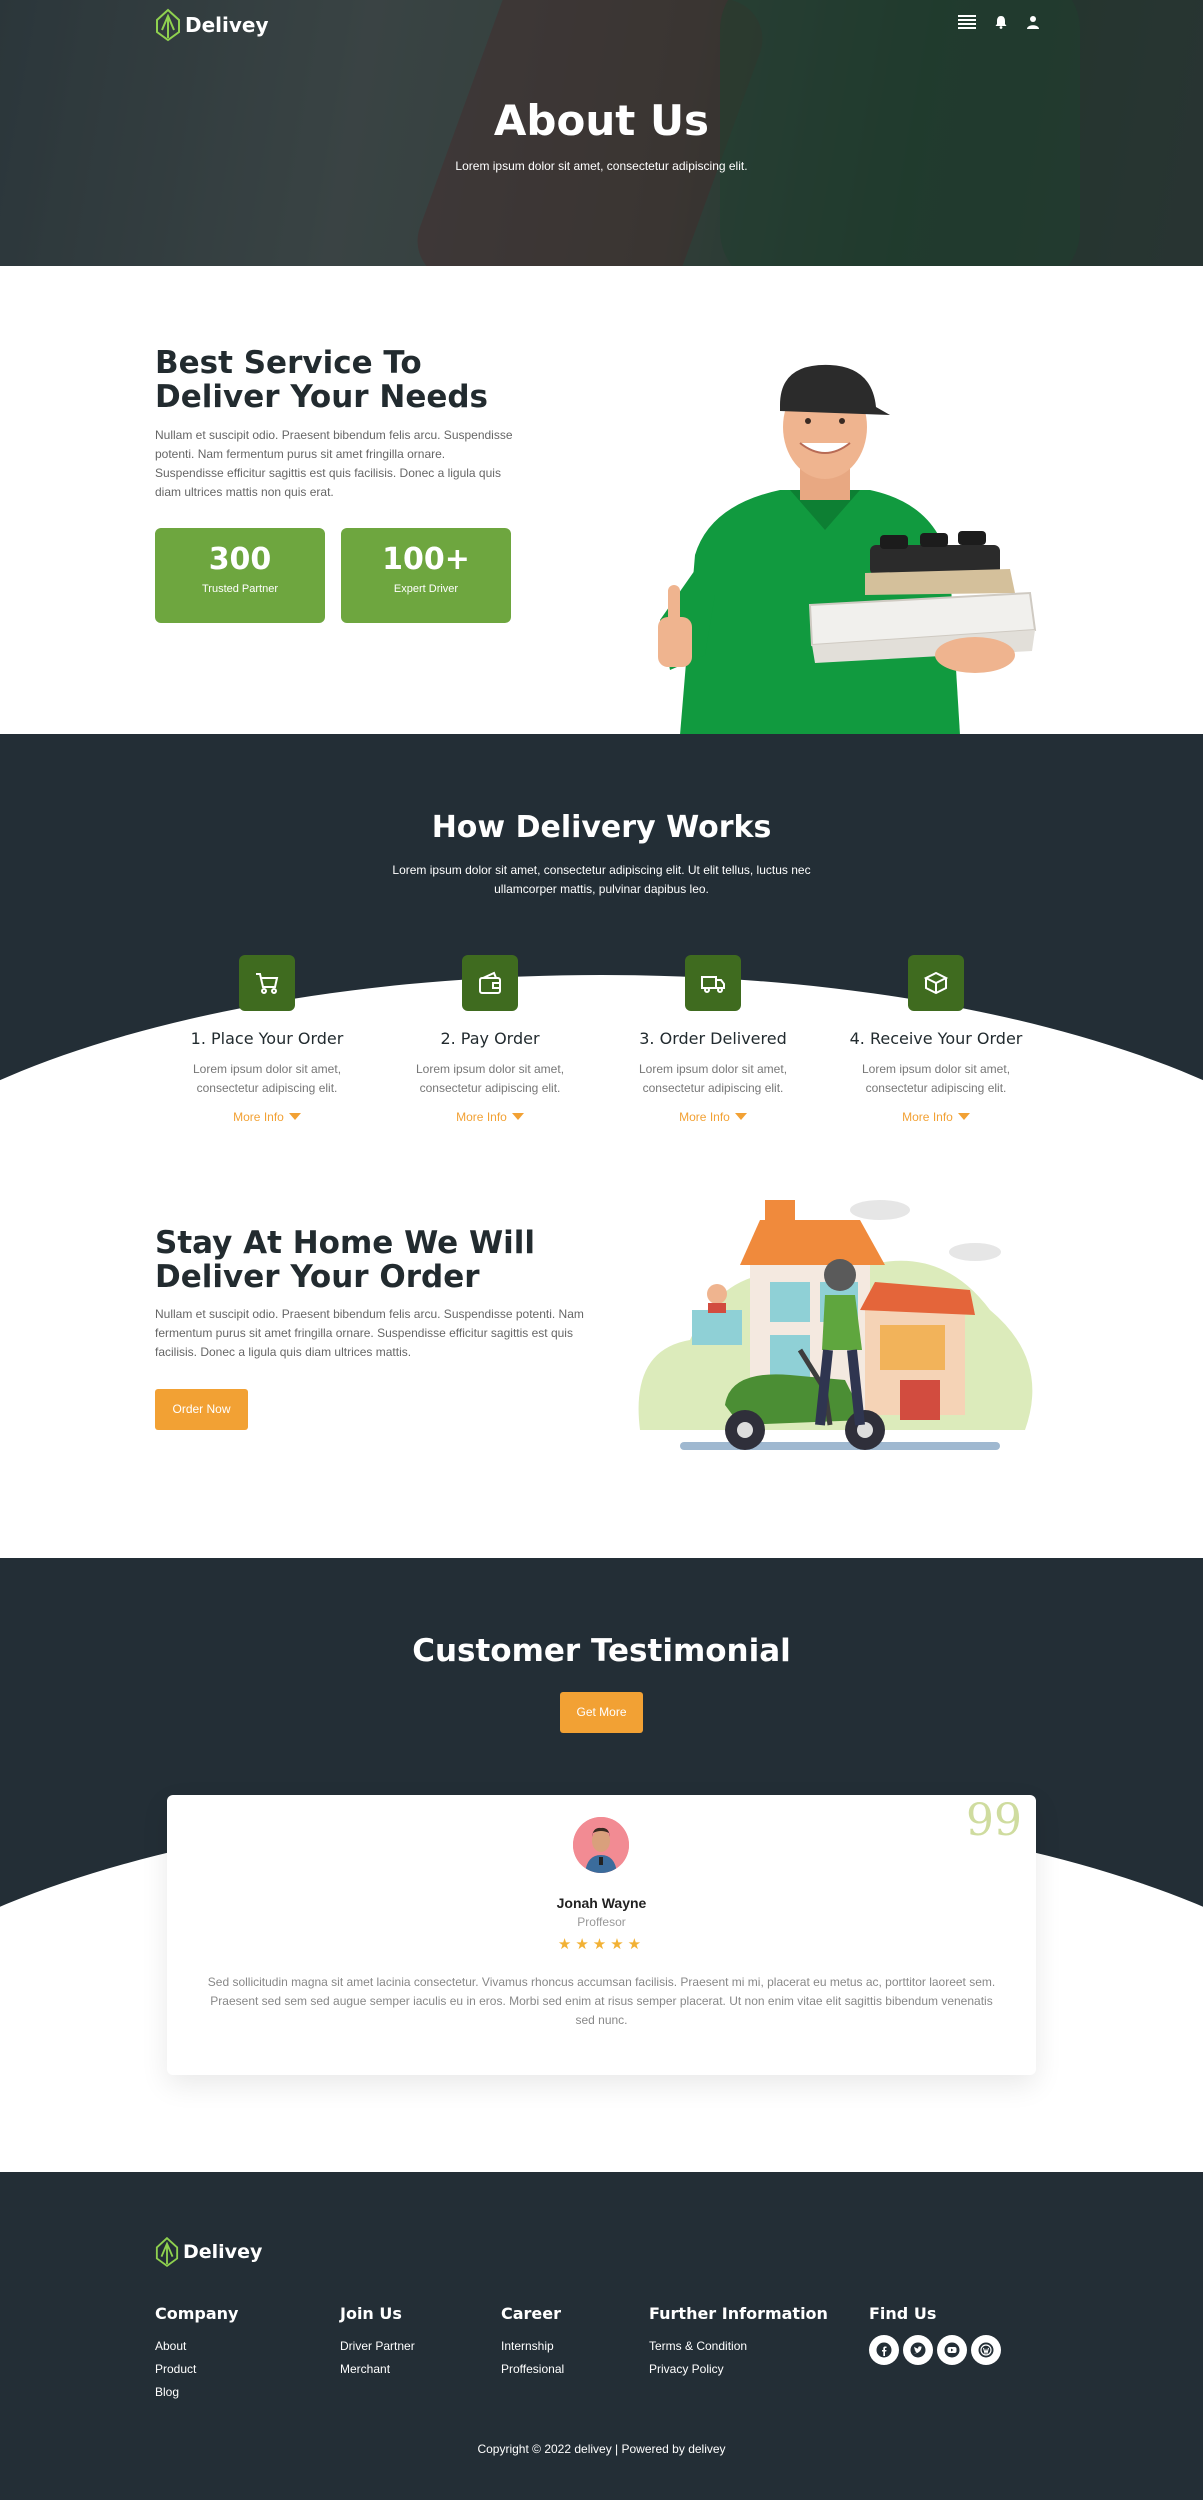 This screenshot has width=1203, height=2500. What do you see at coordinates (936, 983) in the screenshot?
I see `box-icon` at bounding box center [936, 983].